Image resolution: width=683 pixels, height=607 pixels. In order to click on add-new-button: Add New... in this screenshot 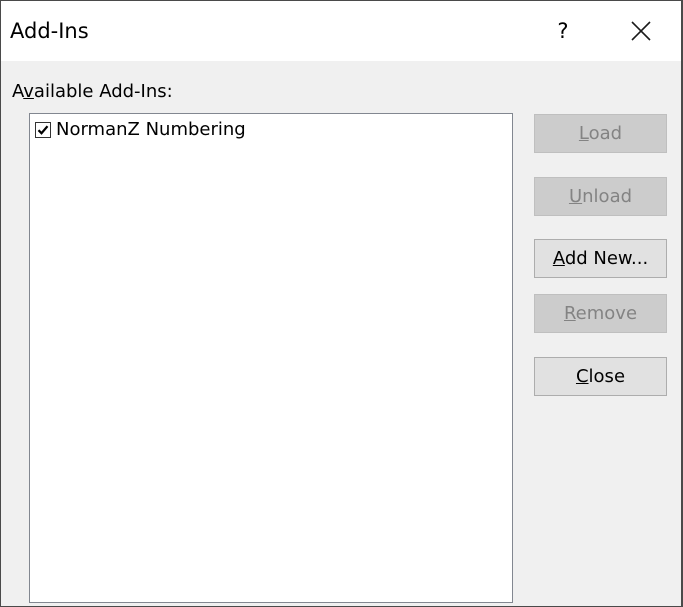, I will do `click(600, 258)`.